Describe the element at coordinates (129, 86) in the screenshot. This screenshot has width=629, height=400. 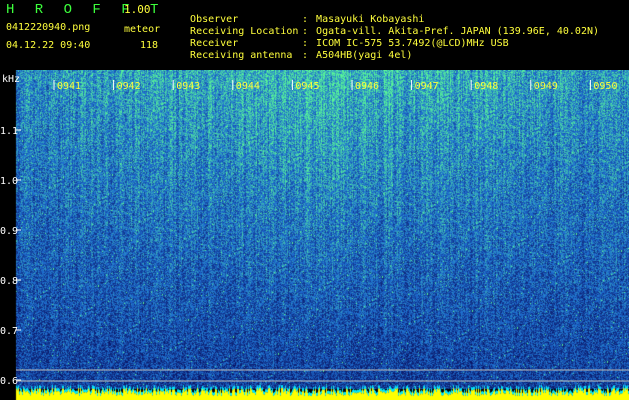
I see `time-label: 0942` at that location.